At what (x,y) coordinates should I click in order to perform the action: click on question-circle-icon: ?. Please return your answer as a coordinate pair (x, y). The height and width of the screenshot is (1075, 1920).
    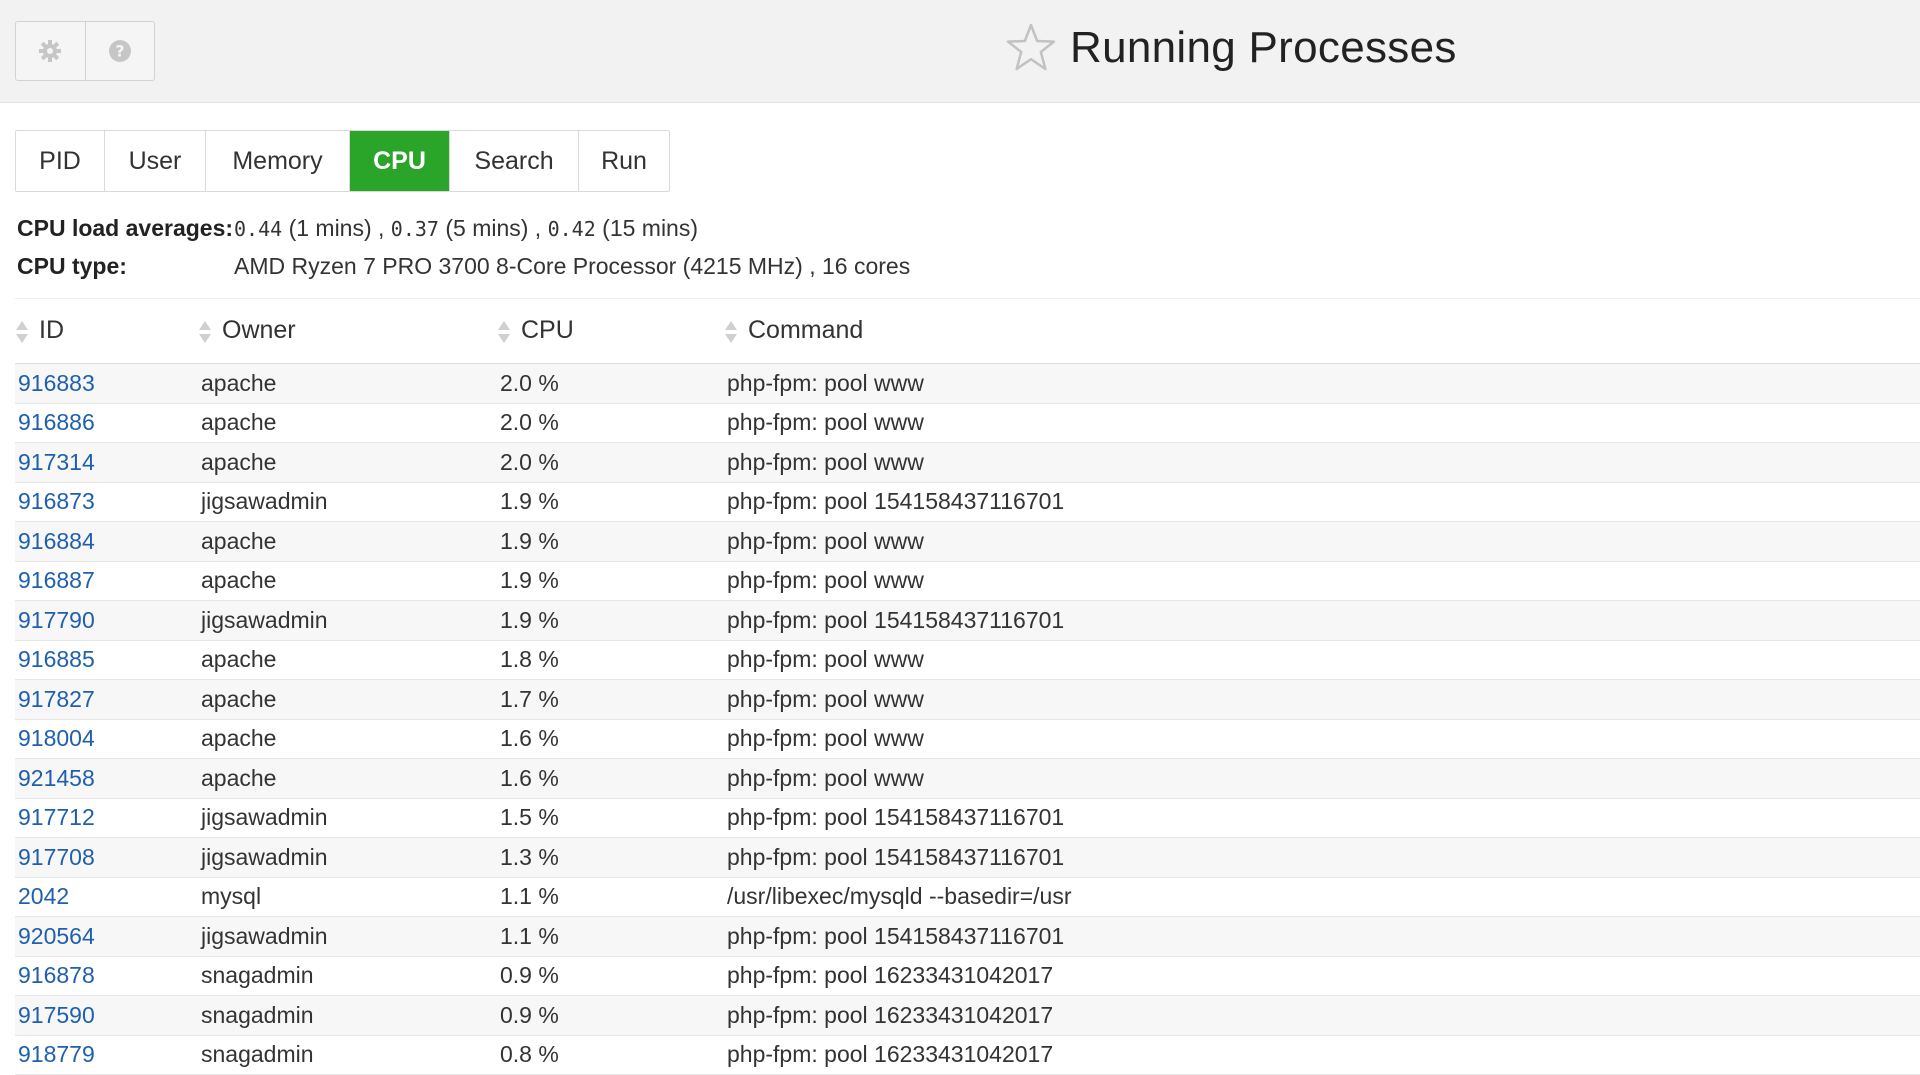
    Looking at the image, I should click on (119, 51).